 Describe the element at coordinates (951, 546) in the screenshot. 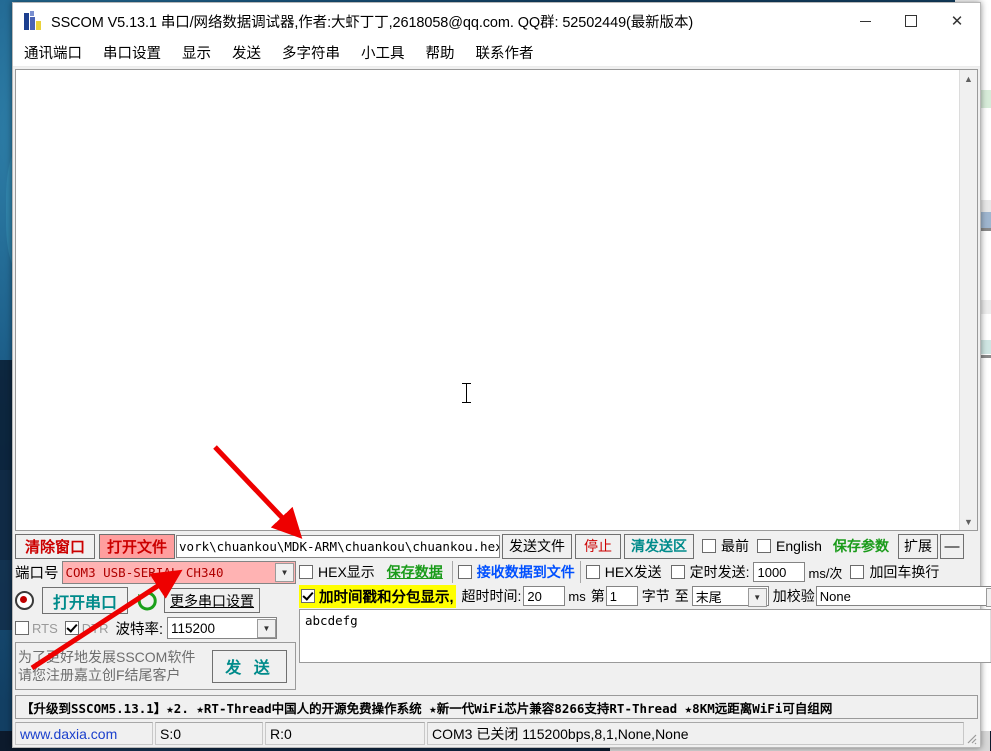

I see `collapse-button: —` at that location.